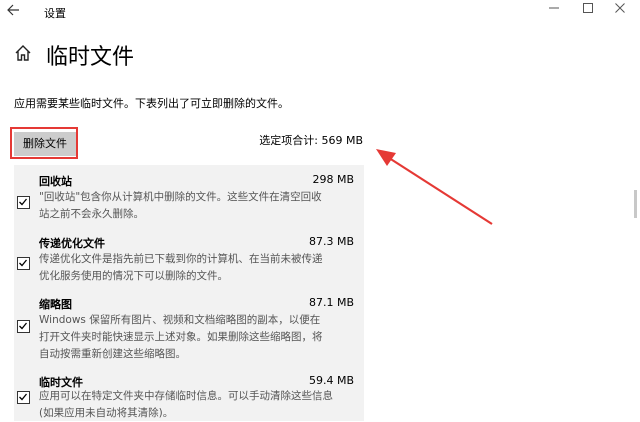 The width and height of the screenshot is (640, 422). What do you see at coordinates (180, 205) in the screenshot?
I see `item-description: "回收站"包含你从计算机中删除的文件。这些文件在清空回收 站之前不会永久删除。` at bounding box center [180, 205].